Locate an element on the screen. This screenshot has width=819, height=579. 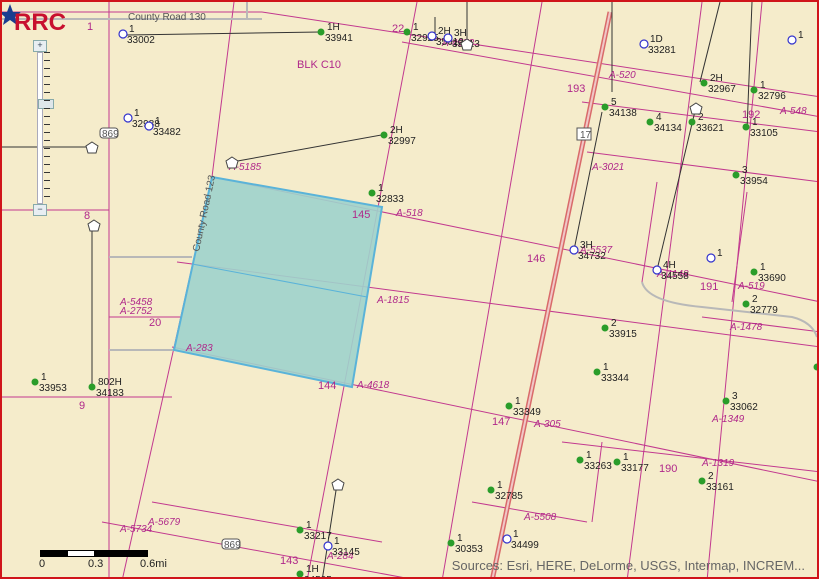
svg-text: 145 is located at coordinates (361, 215).